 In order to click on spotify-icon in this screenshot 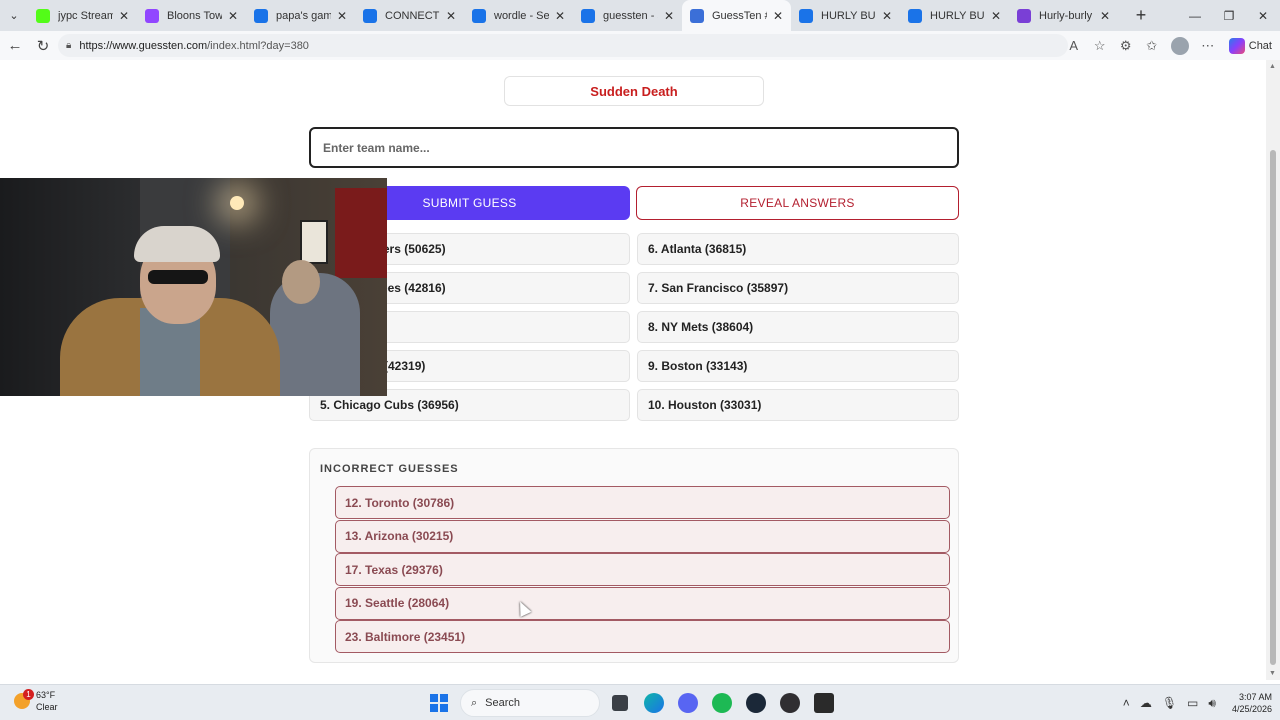, I will do `click(722, 703)`.